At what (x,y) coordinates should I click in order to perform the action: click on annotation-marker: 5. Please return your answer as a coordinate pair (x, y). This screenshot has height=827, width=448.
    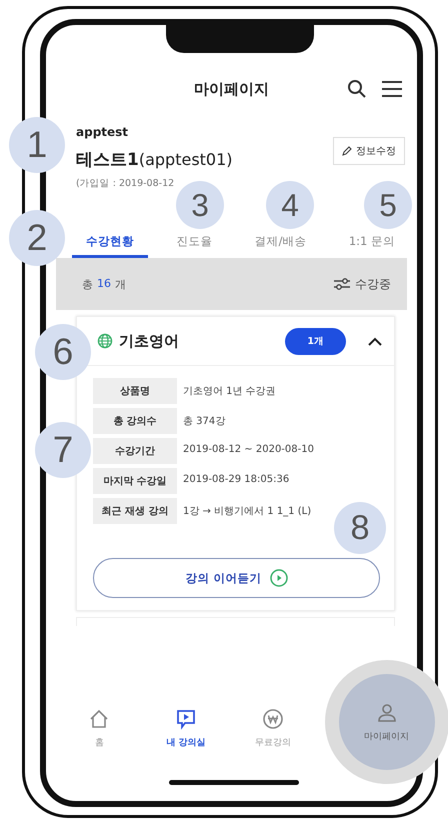
    Looking at the image, I should click on (388, 205).